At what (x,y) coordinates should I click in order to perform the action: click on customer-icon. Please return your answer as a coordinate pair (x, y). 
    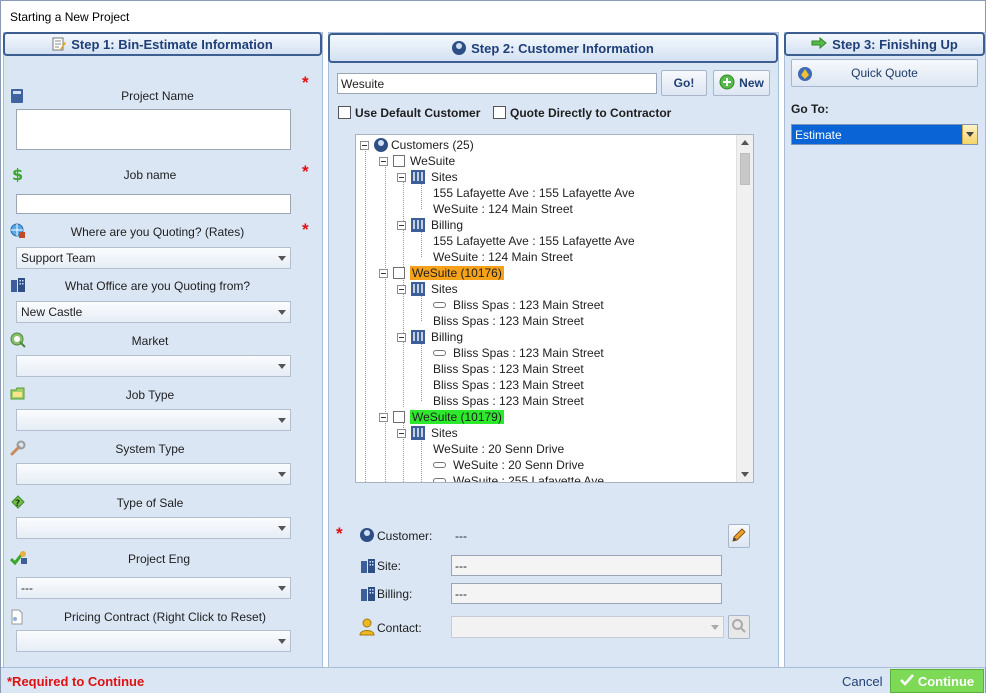
    Looking at the image, I should click on (367, 535).